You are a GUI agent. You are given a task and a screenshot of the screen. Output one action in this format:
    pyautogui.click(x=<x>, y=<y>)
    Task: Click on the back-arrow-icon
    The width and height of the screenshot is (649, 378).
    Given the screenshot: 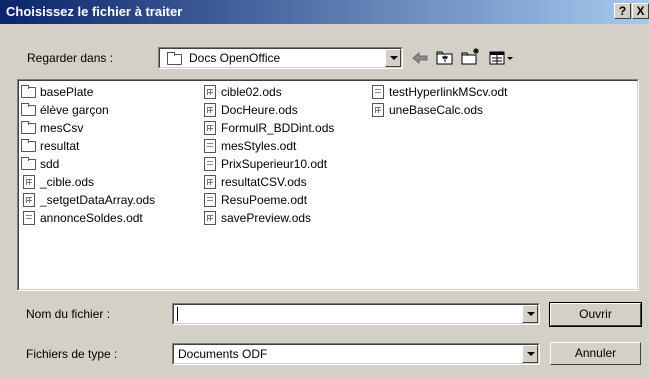 What is the action you would take?
    pyautogui.click(x=420, y=58)
    